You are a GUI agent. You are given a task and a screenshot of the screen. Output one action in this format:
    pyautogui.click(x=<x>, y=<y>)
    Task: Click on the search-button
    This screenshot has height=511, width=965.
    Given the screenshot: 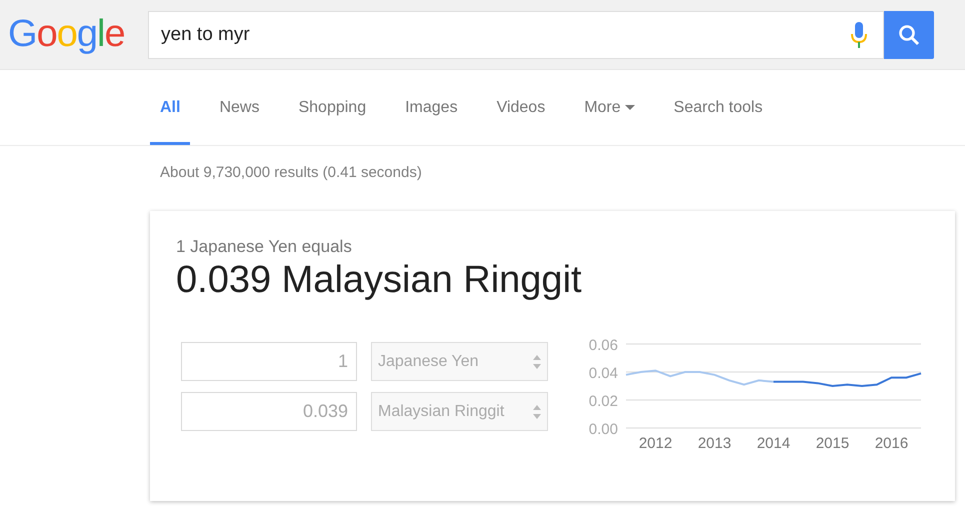 What is the action you would take?
    pyautogui.click(x=909, y=34)
    